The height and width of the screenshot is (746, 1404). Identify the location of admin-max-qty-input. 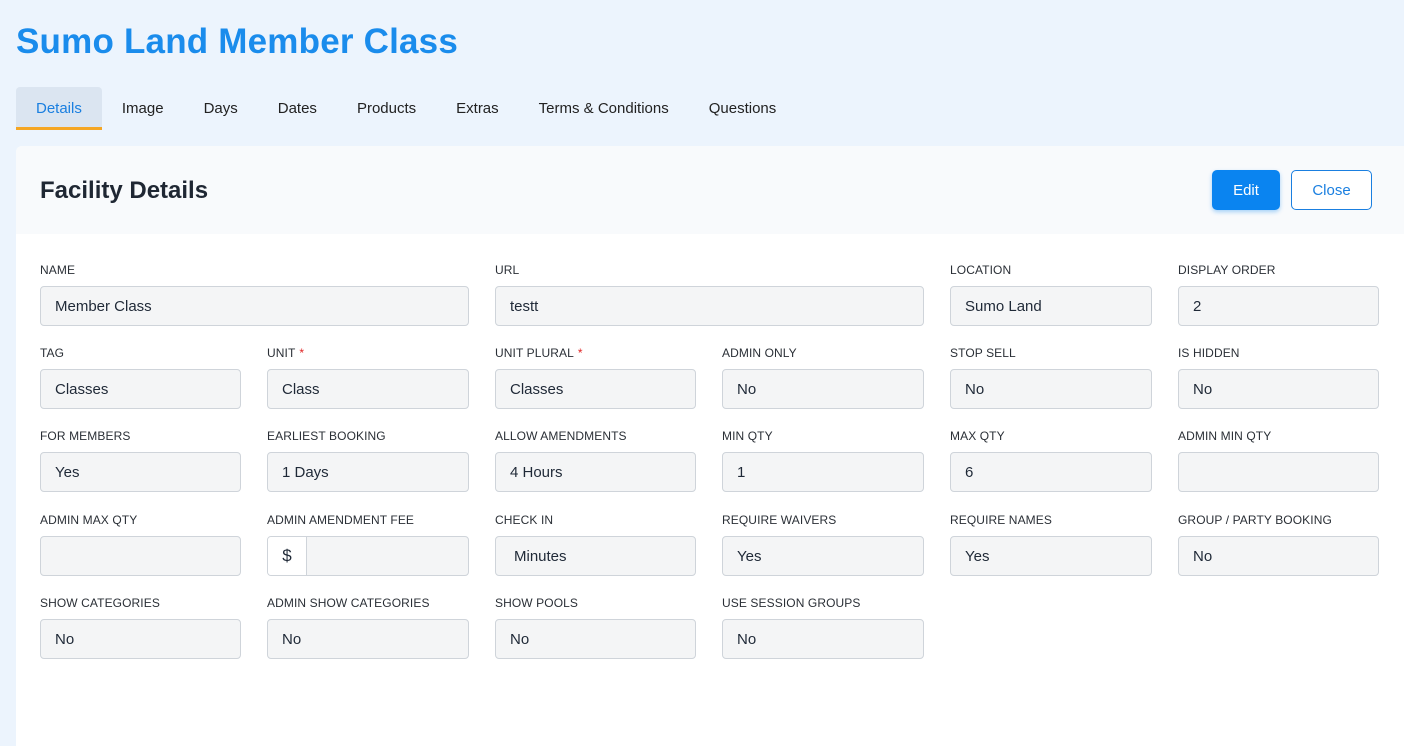
(140, 556).